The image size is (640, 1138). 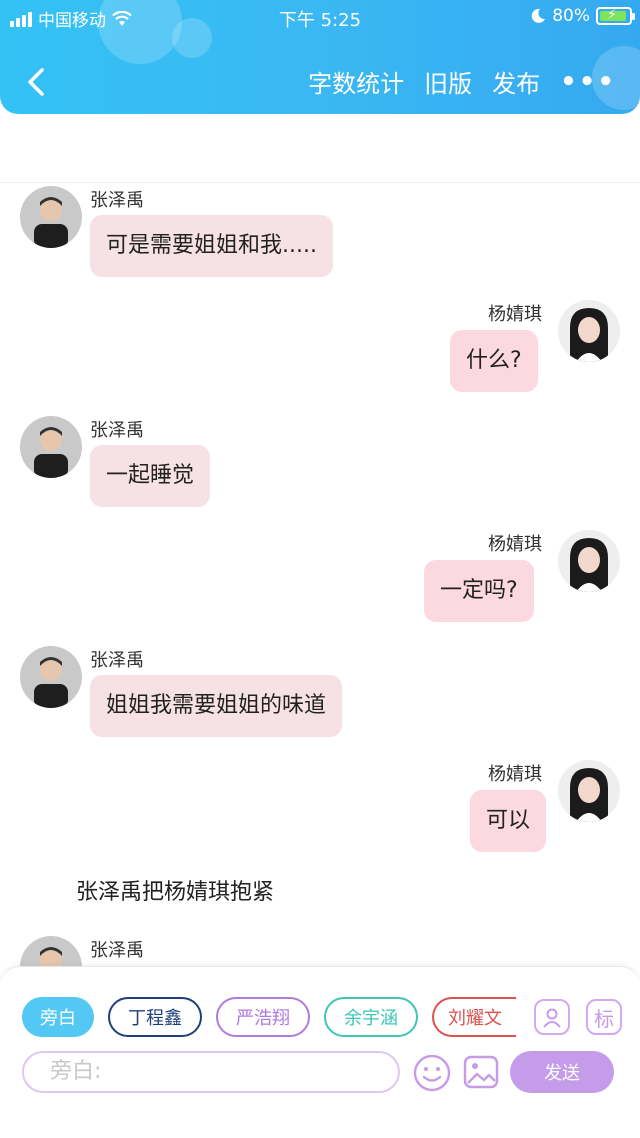 What do you see at coordinates (175, 892) in the screenshot?
I see `narration-text: 张泽禹把杨婧琪抱紧` at bounding box center [175, 892].